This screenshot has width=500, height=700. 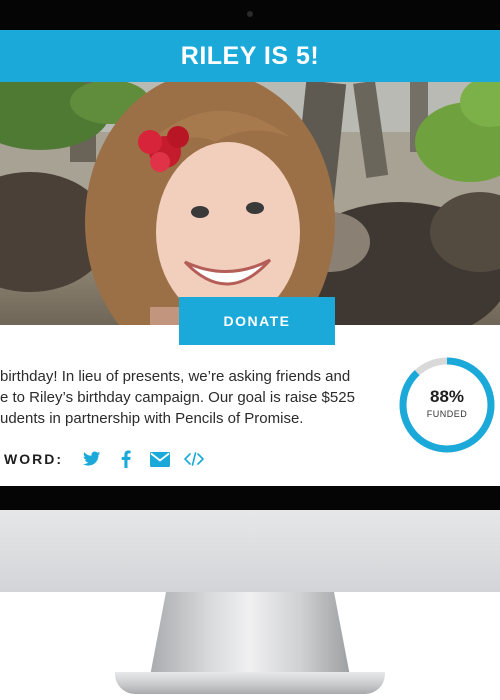 What do you see at coordinates (92, 459) in the screenshot?
I see `twitter-icon` at bounding box center [92, 459].